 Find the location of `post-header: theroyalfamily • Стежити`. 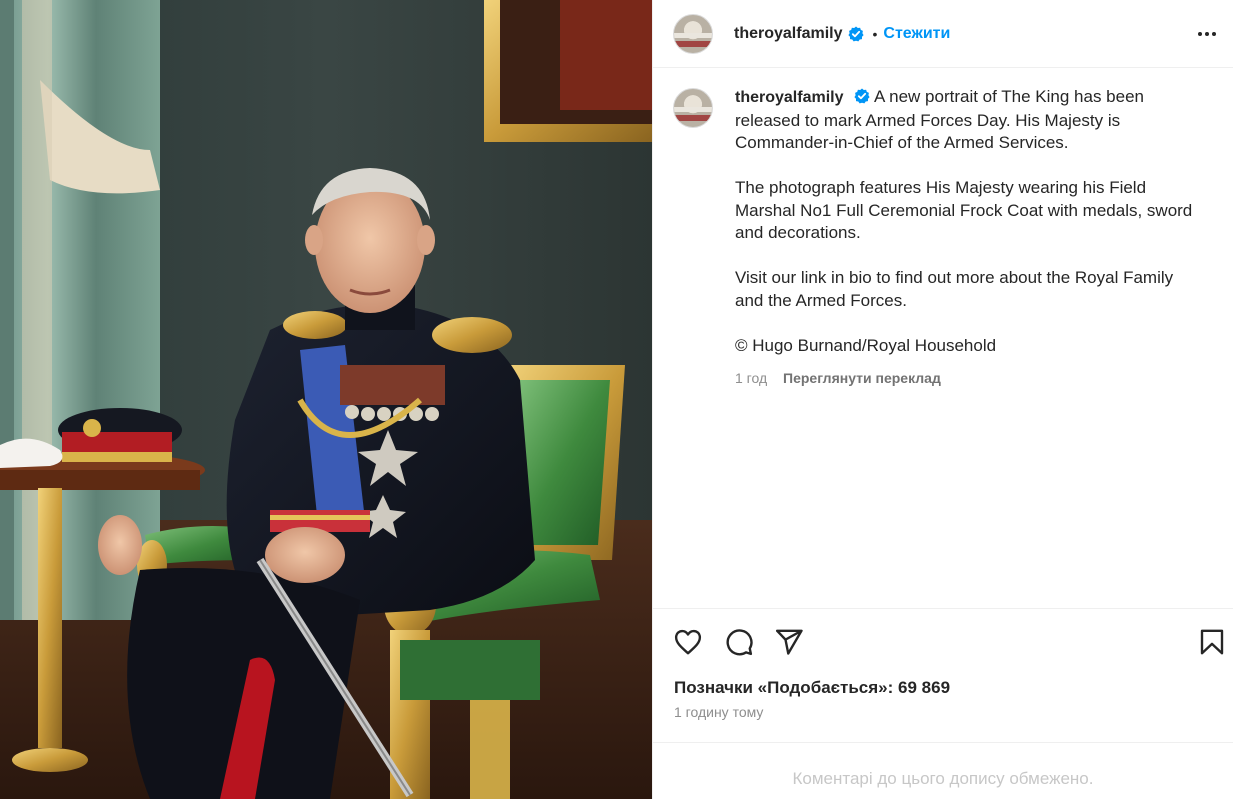

post-header: theroyalfamily • Стежити is located at coordinates (943, 34).